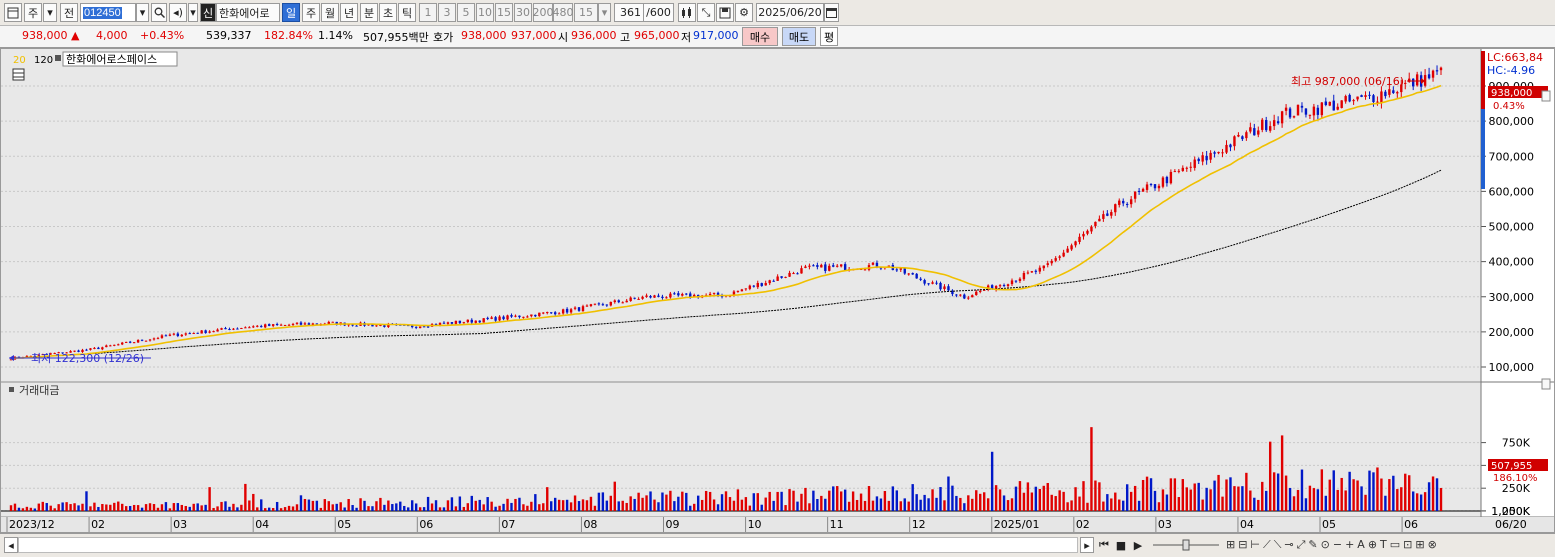  Describe the element at coordinates (33, 12) in the screenshot. I see `period-week-button: 주` at that location.